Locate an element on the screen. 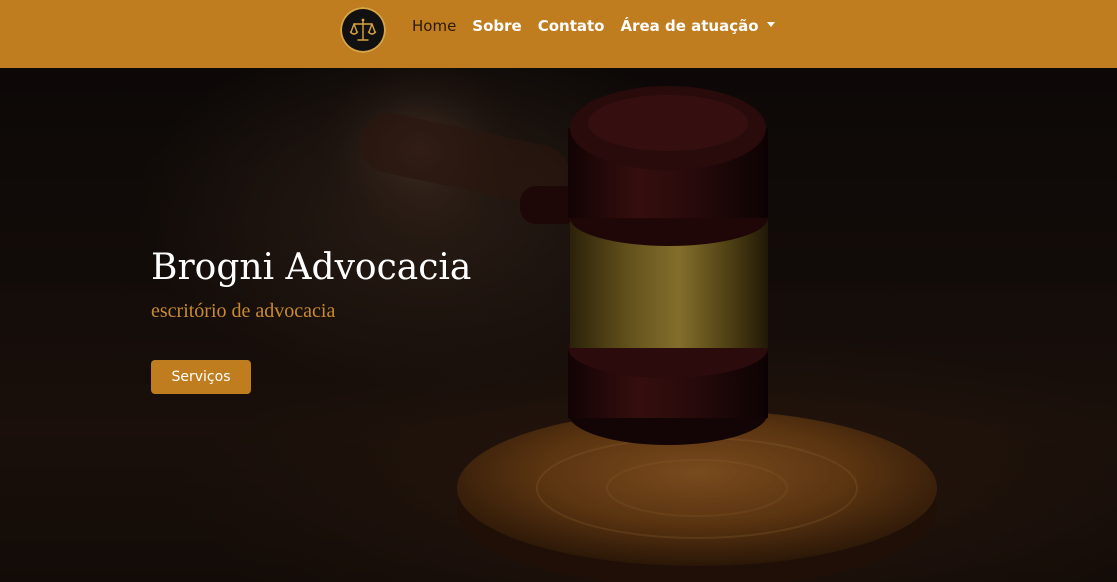  scales-icon-graphic is located at coordinates (363, 29).